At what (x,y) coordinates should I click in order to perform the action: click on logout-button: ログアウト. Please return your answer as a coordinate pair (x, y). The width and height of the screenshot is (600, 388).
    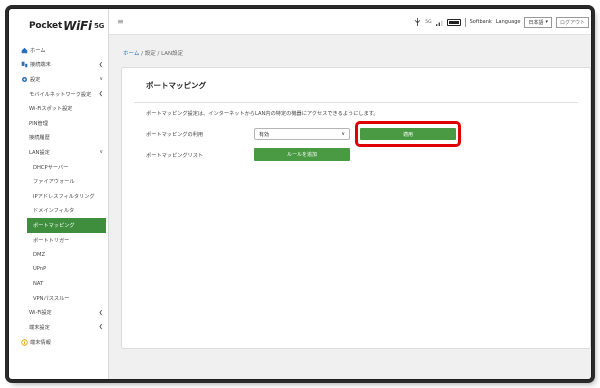
    Looking at the image, I should click on (572, 22).